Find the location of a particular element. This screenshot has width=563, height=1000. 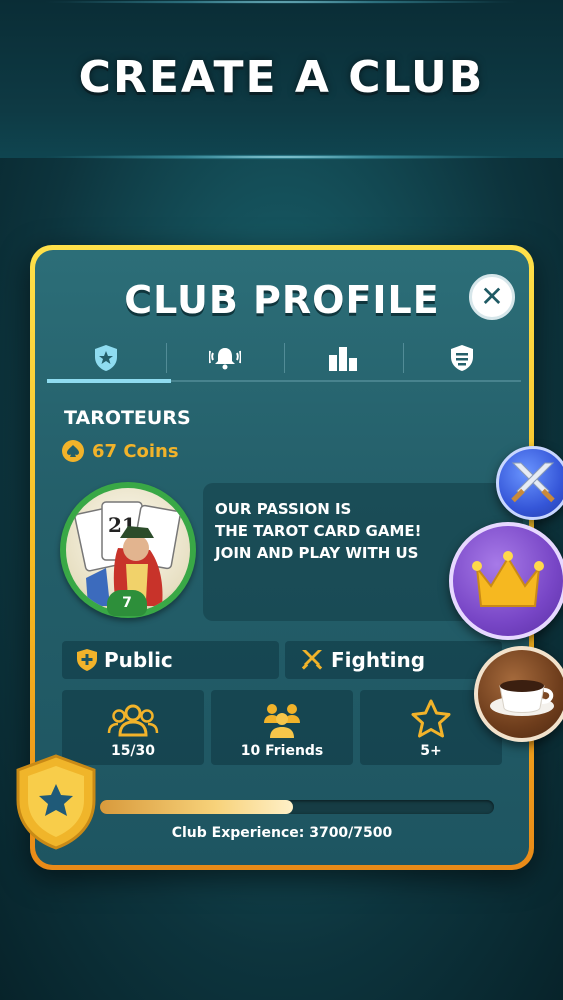

min-level-value: 5+ is located at coordinates (431, 751).